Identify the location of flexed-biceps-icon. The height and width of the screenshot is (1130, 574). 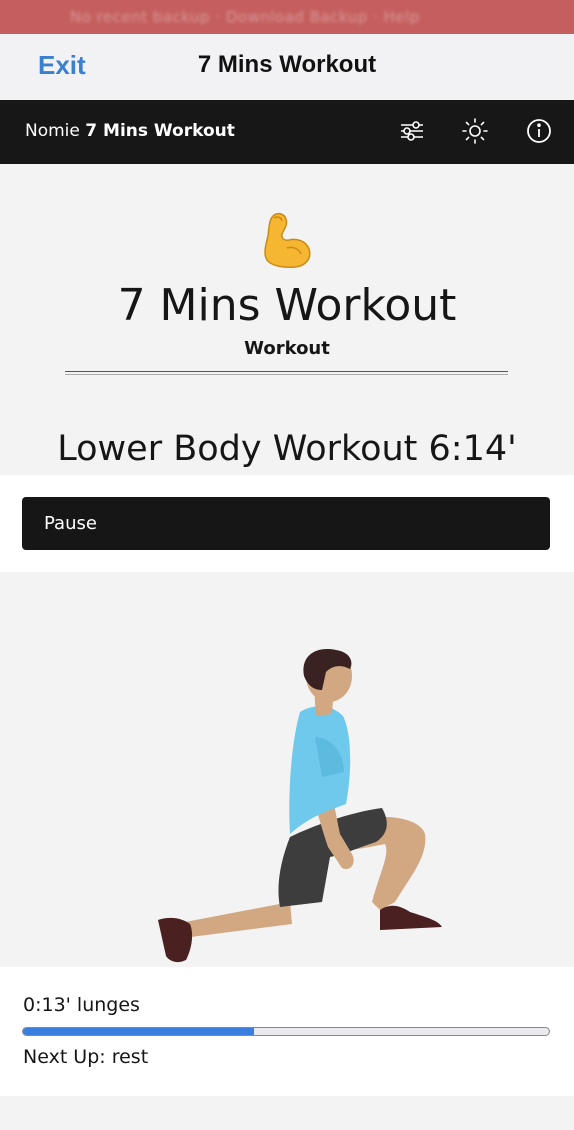
(287, 240).